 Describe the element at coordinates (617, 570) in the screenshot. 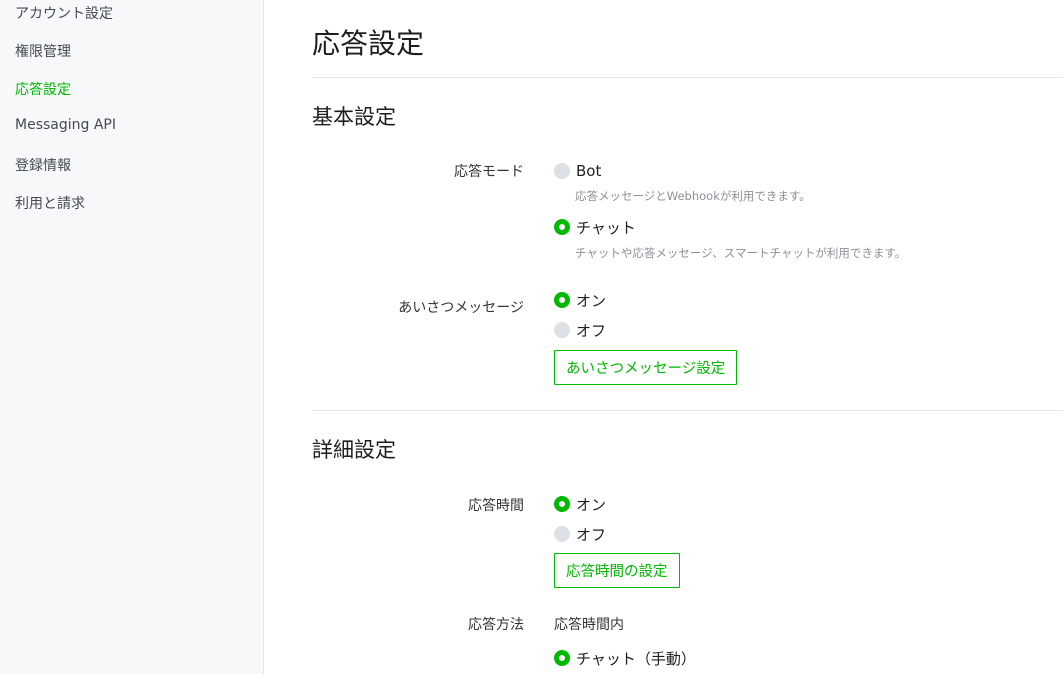

I see `response-hours-settings-button: 応答時間の設定` at that location.